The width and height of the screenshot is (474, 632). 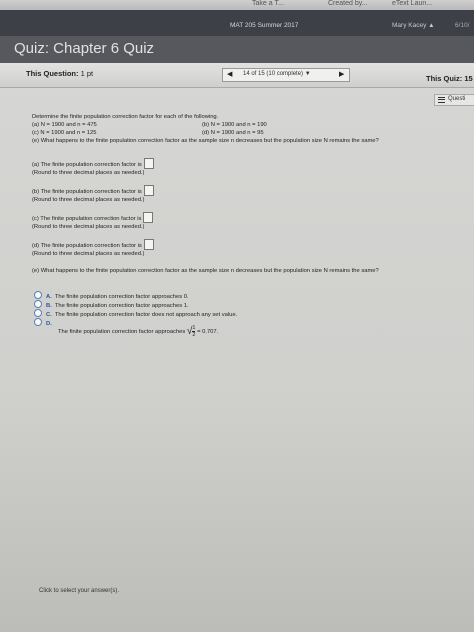 What do you see at coordinates (413, 25) in the screenshot?
I see `user-name: Mary Kacey ▲` at bounding box center [413, 25].